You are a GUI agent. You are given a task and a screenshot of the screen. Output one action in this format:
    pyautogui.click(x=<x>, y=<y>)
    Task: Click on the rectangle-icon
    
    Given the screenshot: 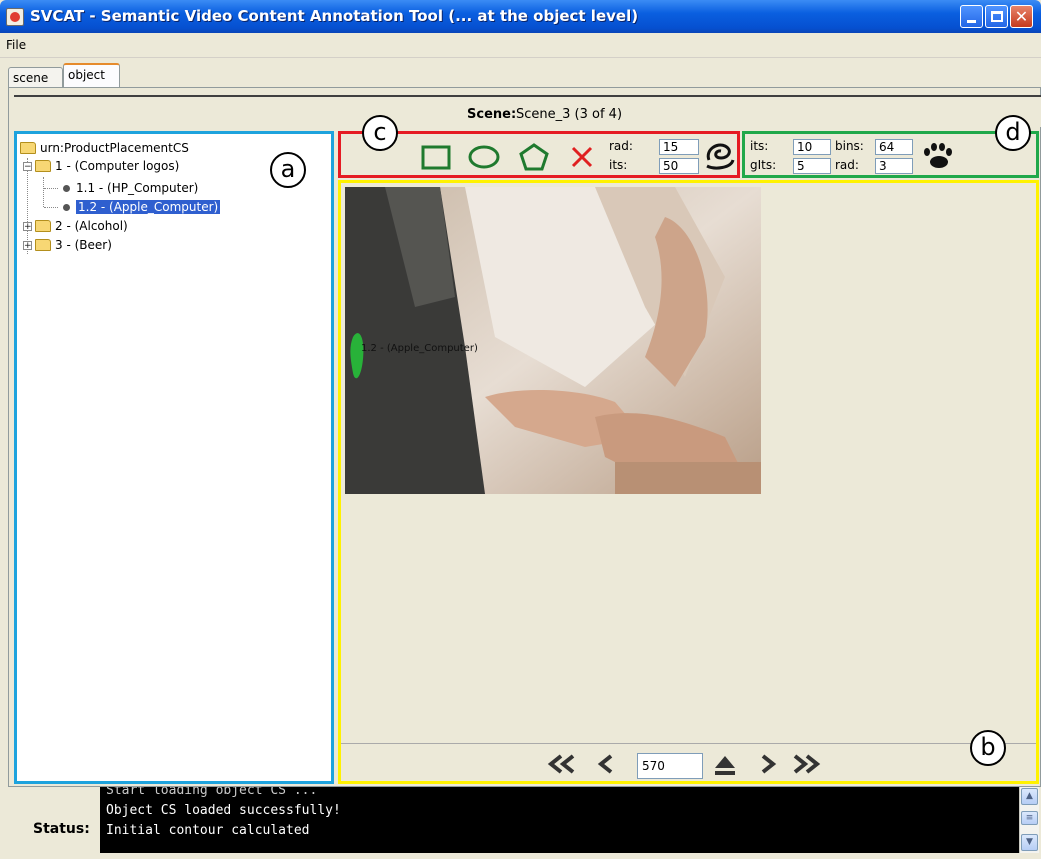 What is the action you would take?
    pyautogui.click(x=436, y=157)
    